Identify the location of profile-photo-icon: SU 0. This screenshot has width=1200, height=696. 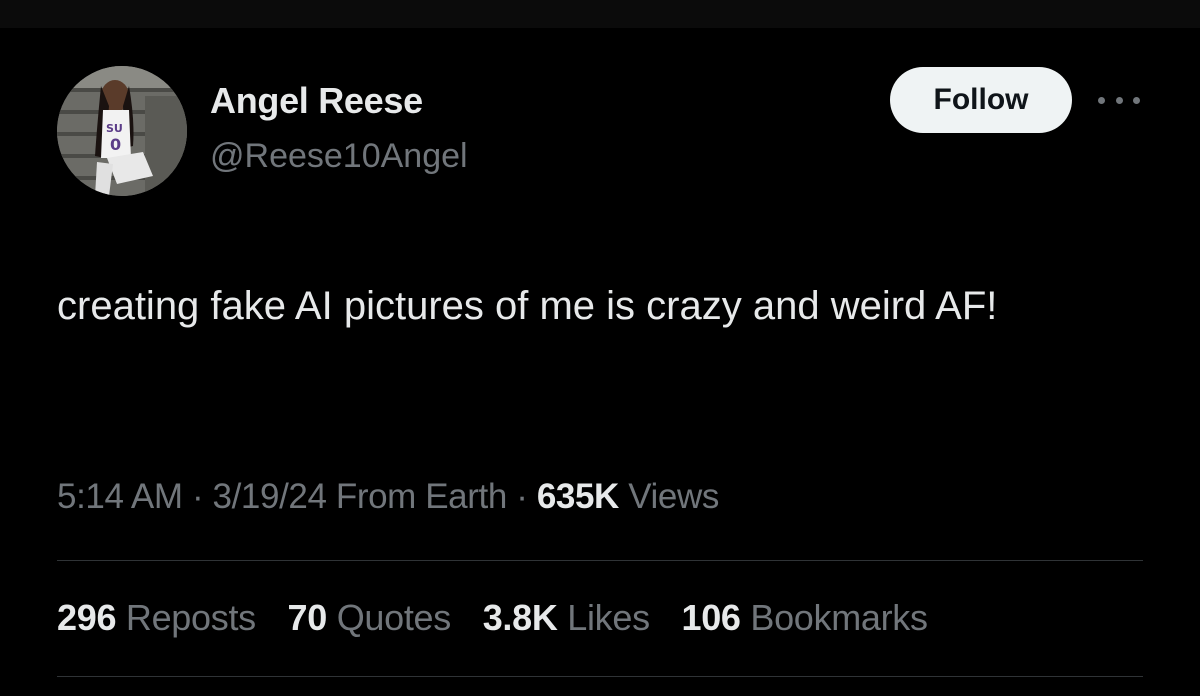
(122, 131).